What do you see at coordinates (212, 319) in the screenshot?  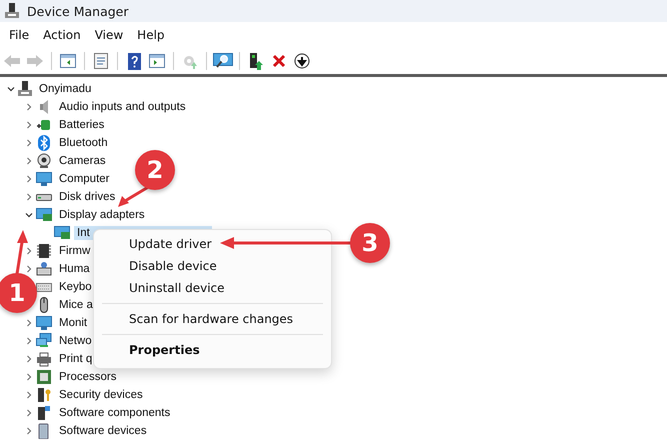 I see `context-menu-item: Scan for hardware changes` at bounding box center [212, 319].